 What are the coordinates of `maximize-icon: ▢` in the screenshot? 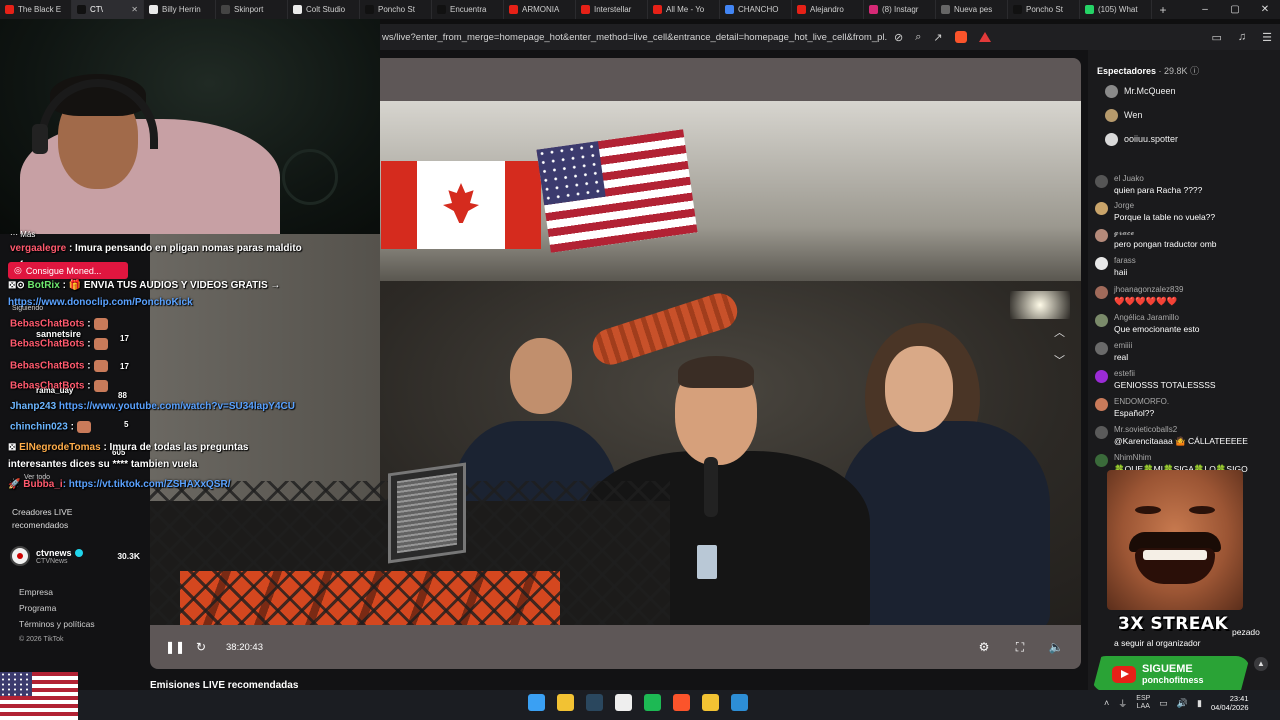 It's located at (1235, 9).